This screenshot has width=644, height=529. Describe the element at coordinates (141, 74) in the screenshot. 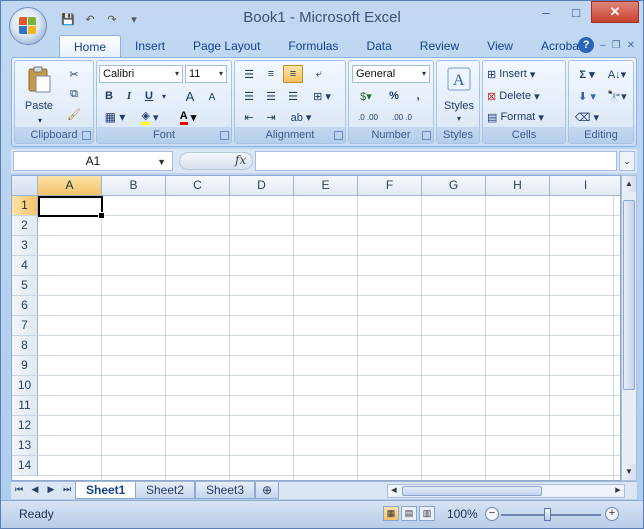

I see `font-name-select: Calibri ▾` at that location.